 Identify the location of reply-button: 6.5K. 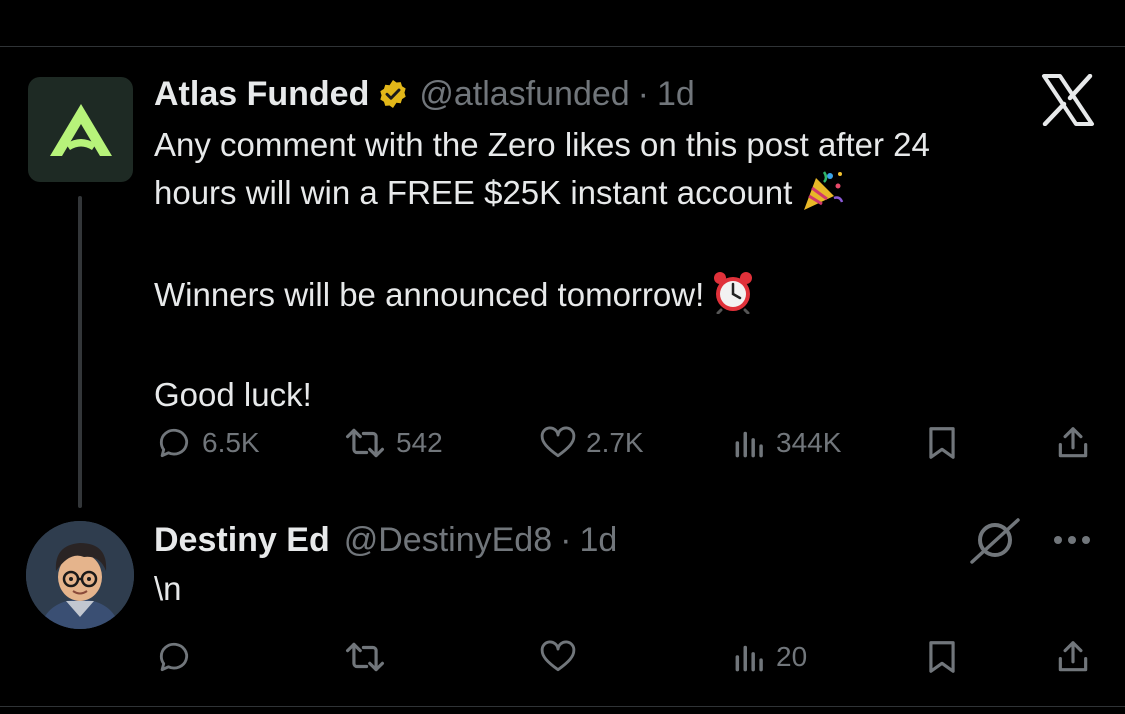
(207, 443).